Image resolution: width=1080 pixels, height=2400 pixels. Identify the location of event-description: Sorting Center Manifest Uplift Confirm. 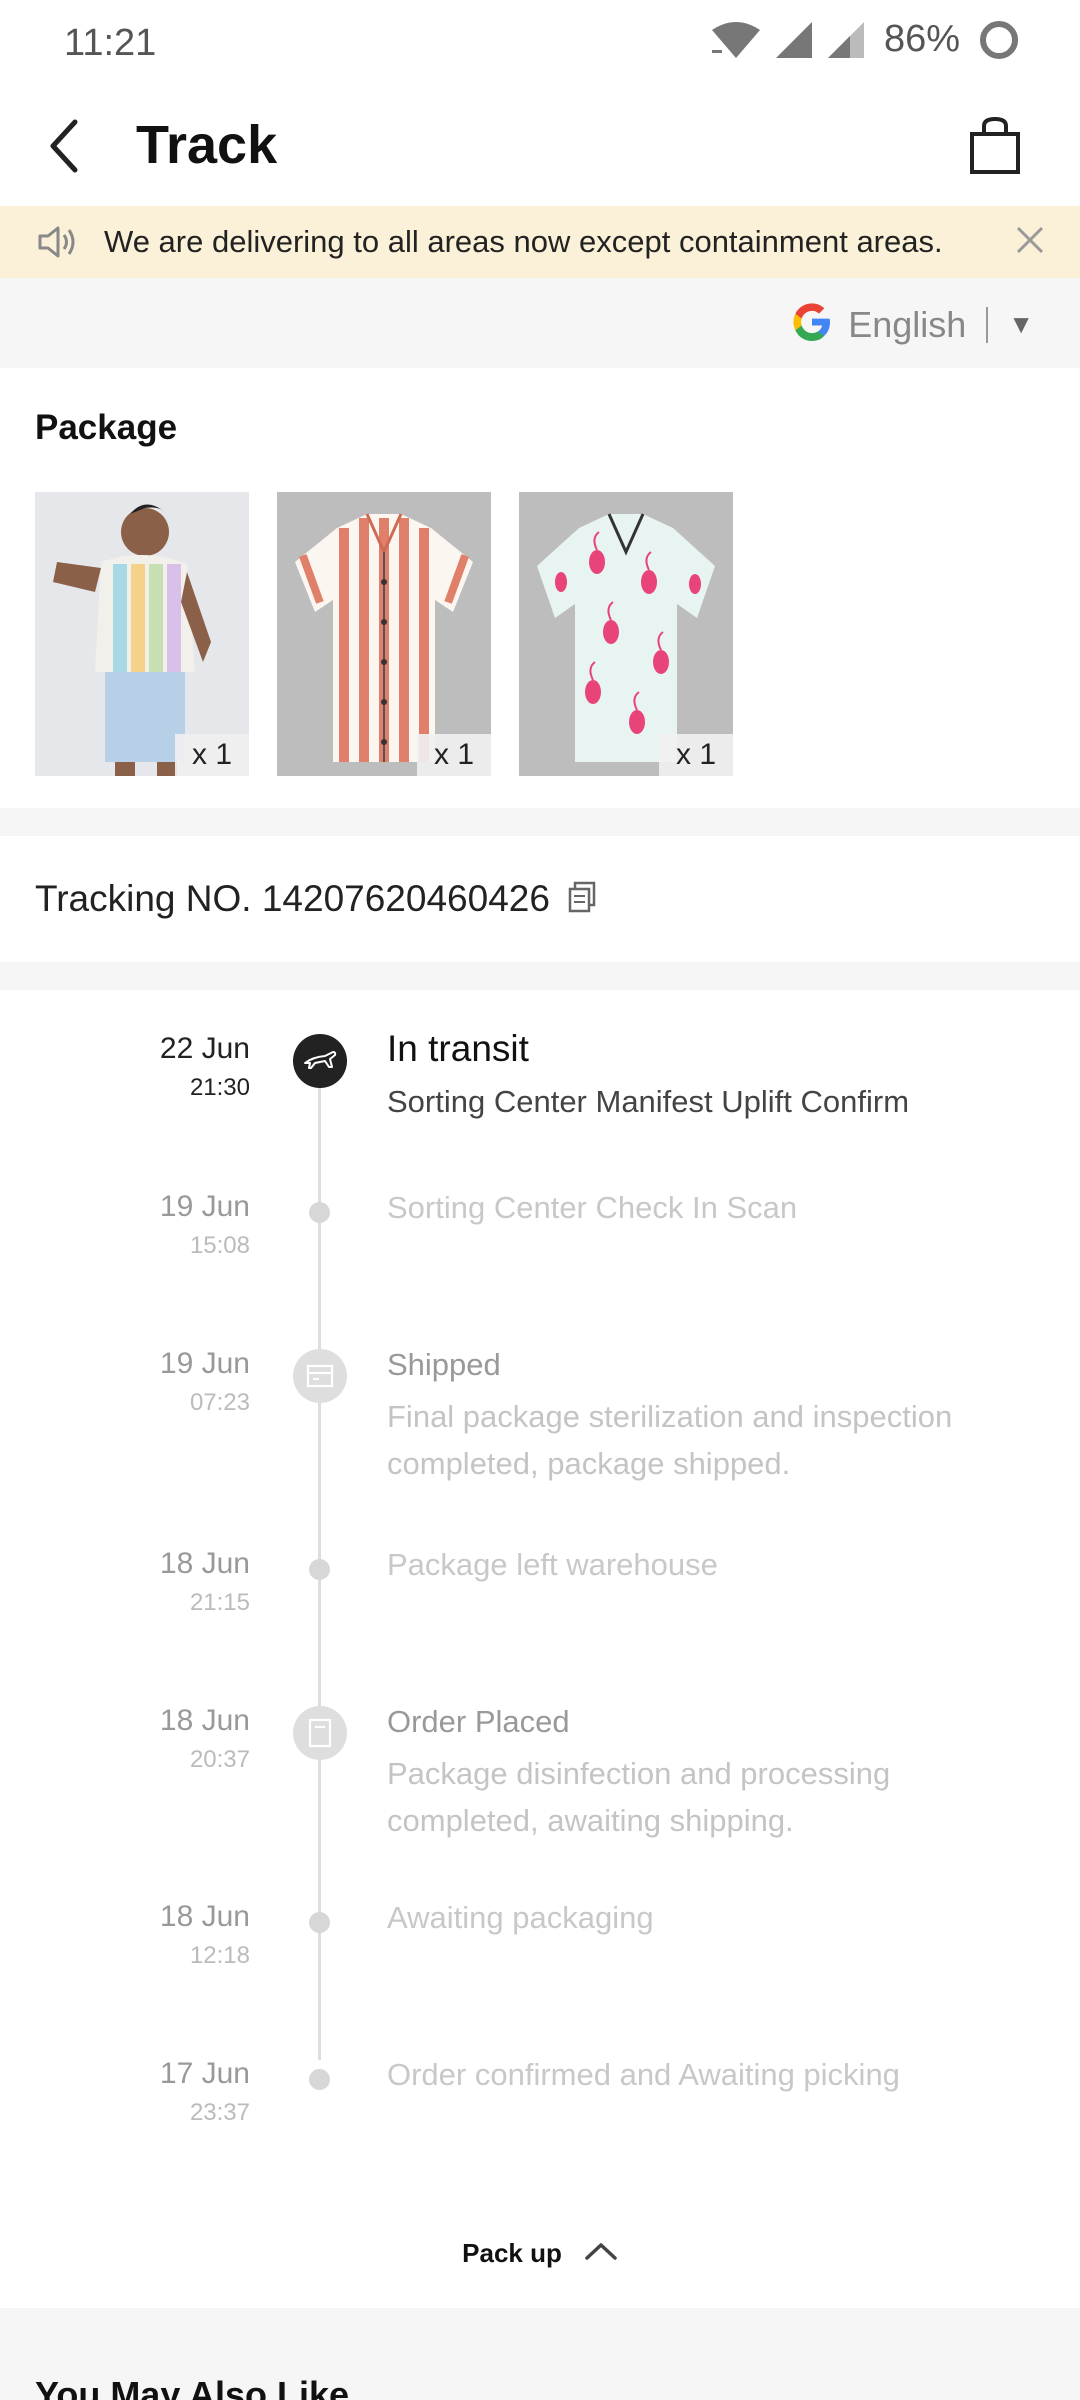
(648, 1101).